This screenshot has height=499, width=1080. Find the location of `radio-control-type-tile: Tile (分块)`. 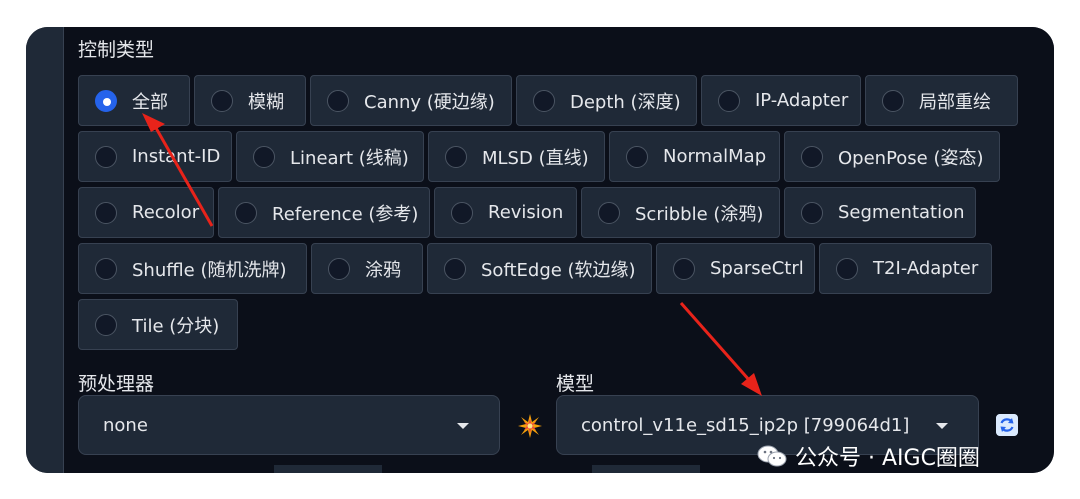

radio-control-type-tile: Tile (分块) is located at coordinates (158, 324).